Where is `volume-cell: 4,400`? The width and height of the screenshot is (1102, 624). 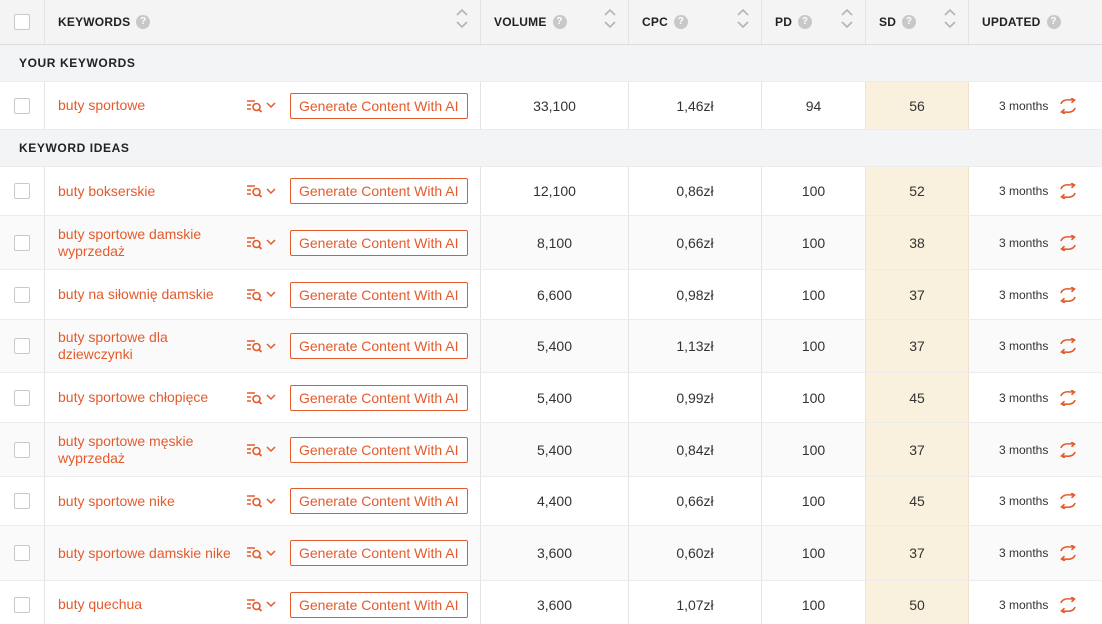
volume-cell: 4,400 is located at coordinates (555, 501).